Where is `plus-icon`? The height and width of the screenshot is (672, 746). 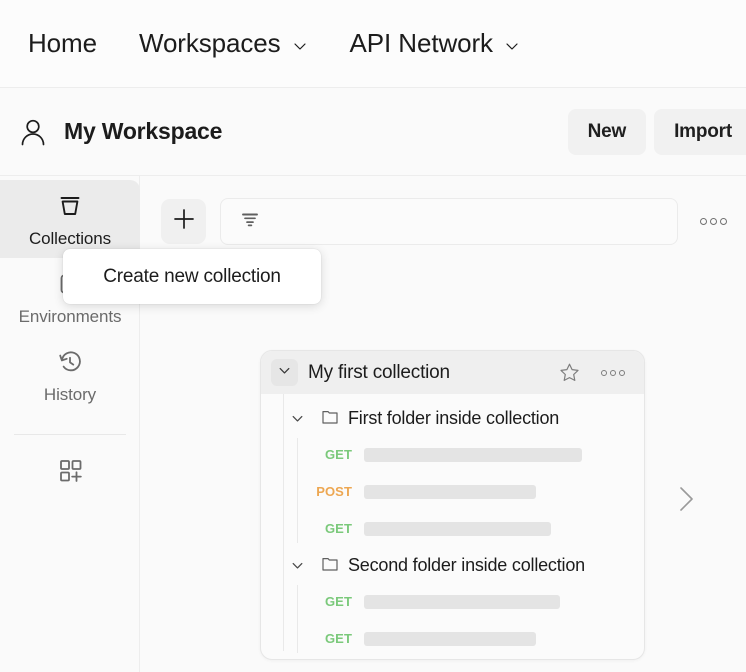
plus-icon is located at coordinates (184, 221).